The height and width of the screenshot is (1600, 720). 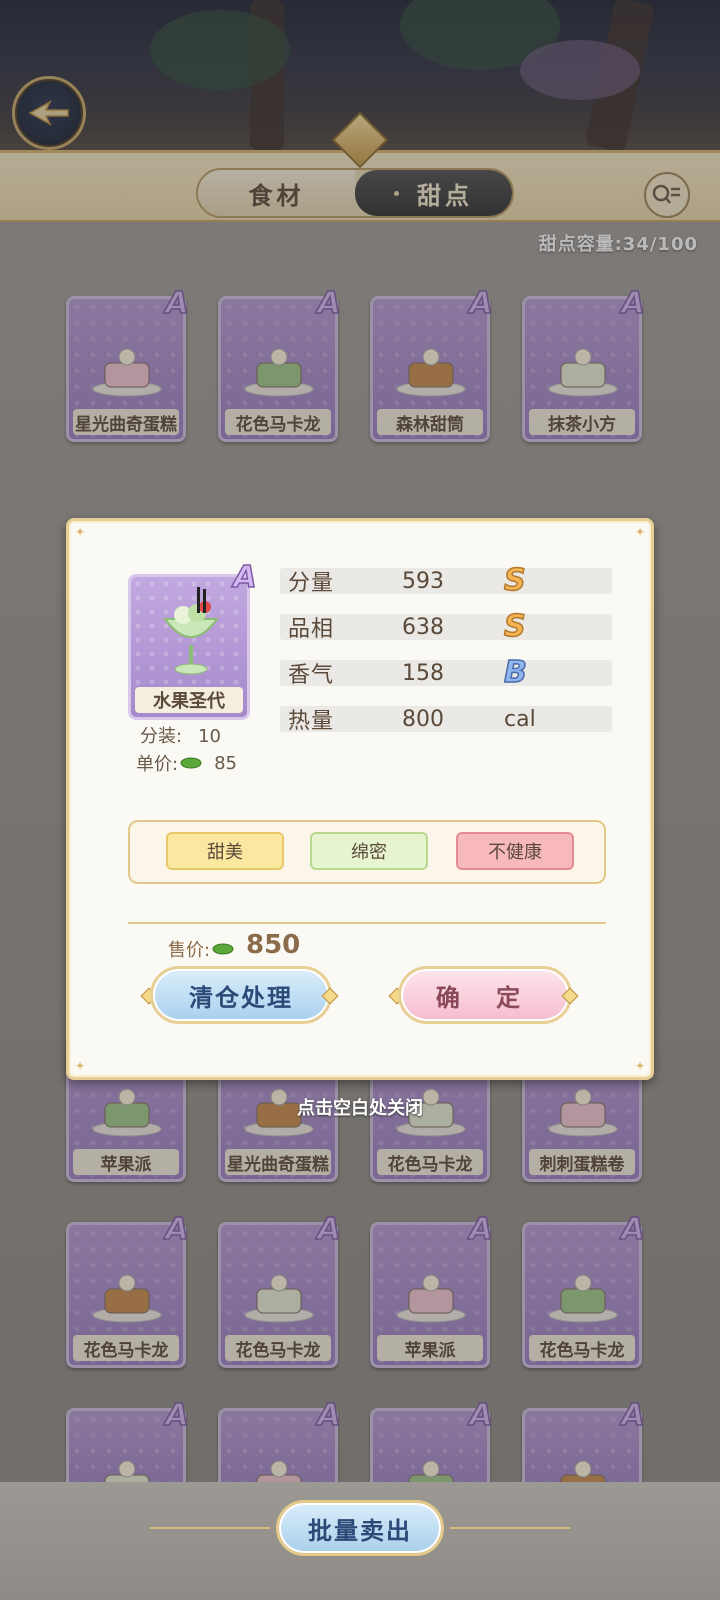 What do you see at coordinates (446, 672) in the screenshot?
I see `stat-row: 香气 158 B` at bounding box center [446, 672].